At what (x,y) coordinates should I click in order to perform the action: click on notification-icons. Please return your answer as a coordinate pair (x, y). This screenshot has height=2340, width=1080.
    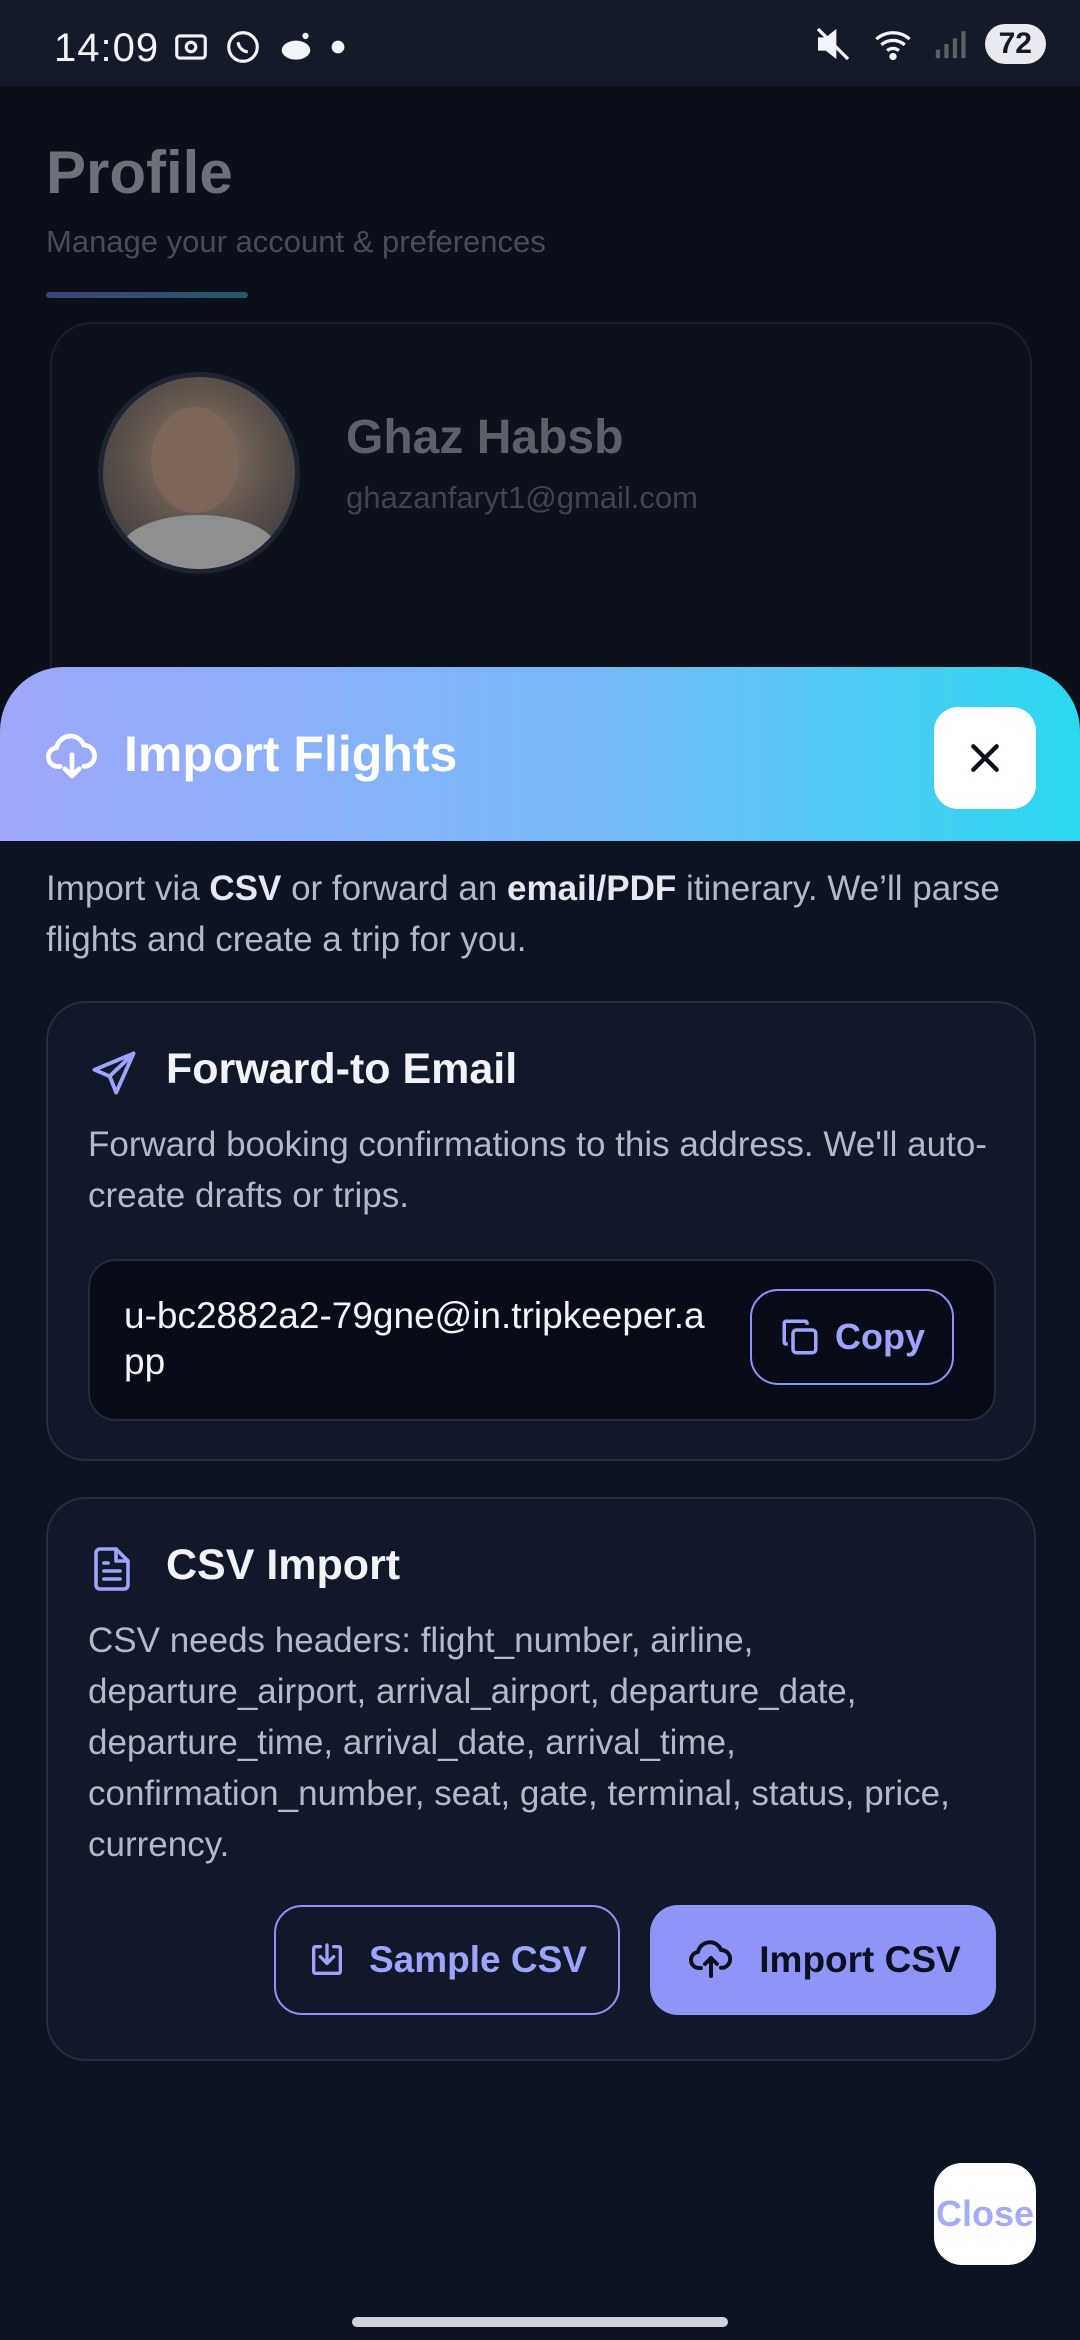
    Looking at the image, I should click on (259, 47).